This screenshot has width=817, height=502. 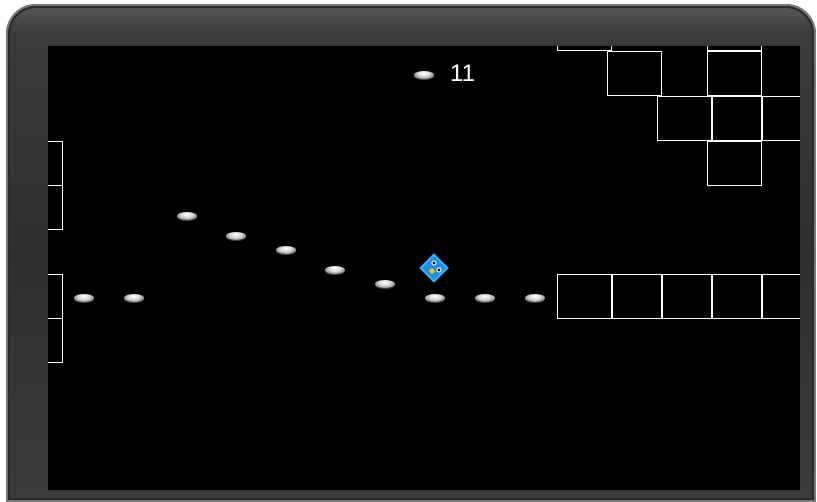 What do you see at coordinates (424, 75) in the screenshot?
I see `score-coin-icon` at bounding box center [424, 75].